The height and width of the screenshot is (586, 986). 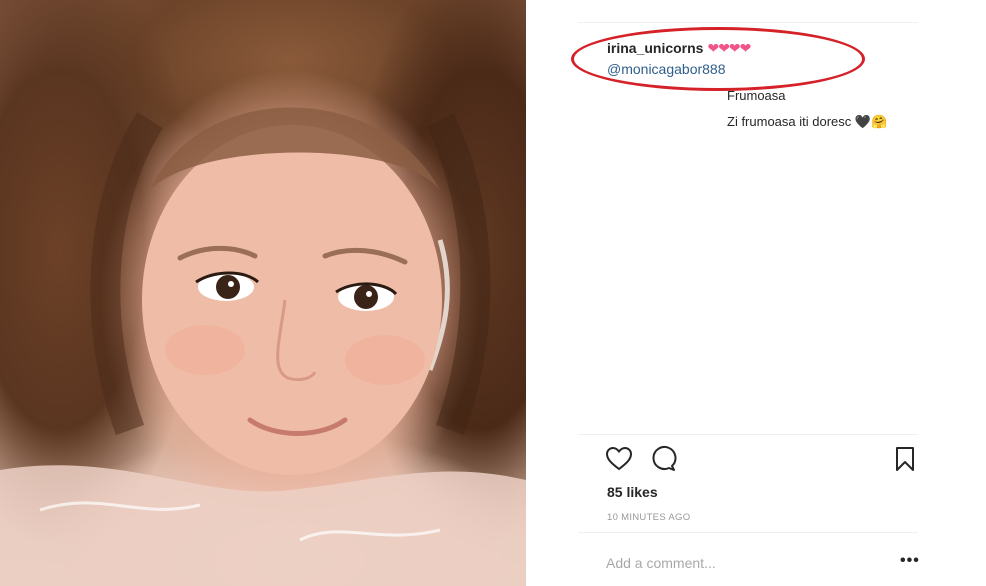 I want to click on actions-divider, so click(x=748, y=434).